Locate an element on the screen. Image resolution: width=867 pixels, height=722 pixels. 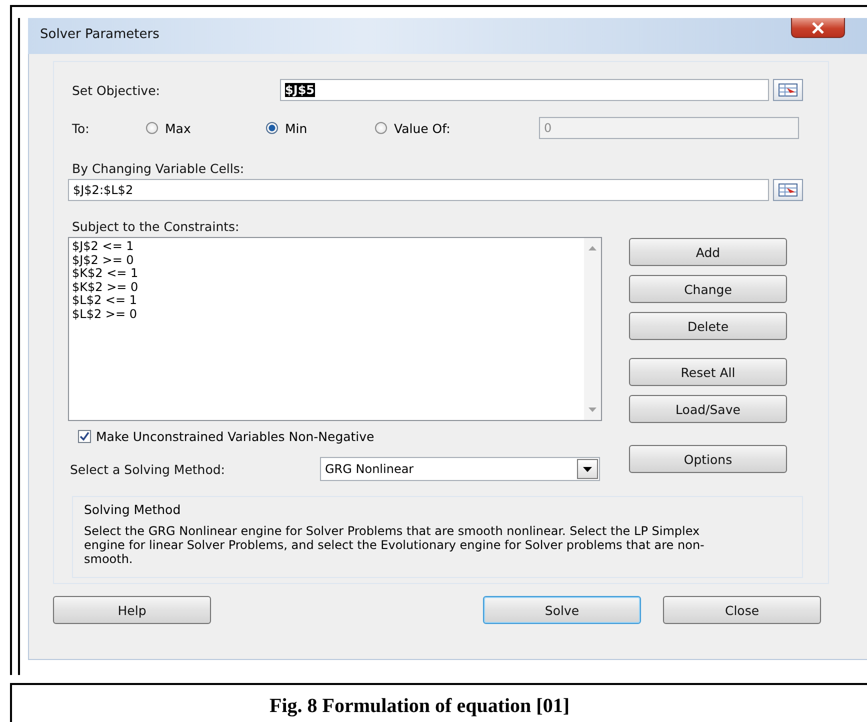
field-value: $J$5 is located at coordinates (300, 90).